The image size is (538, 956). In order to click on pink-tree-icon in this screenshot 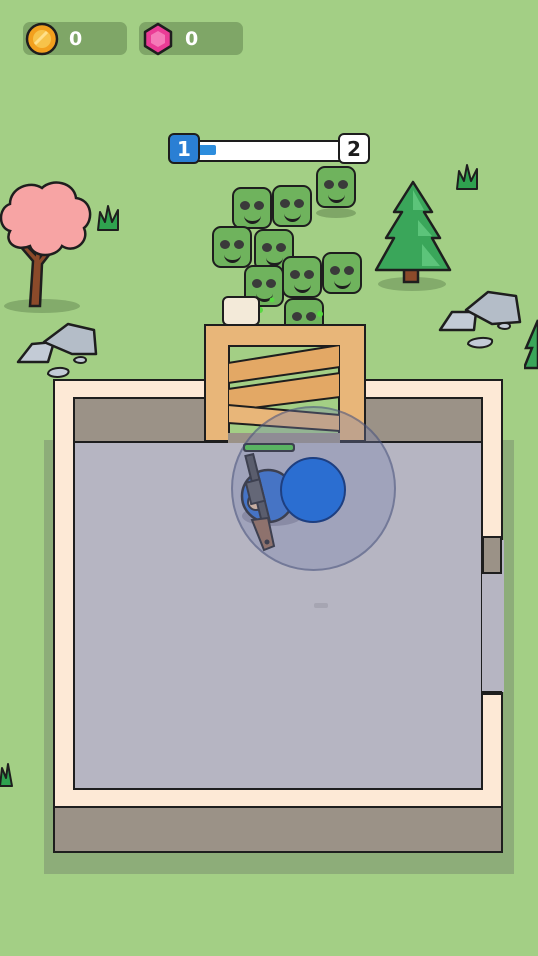, I will do `click(46, 247)`.